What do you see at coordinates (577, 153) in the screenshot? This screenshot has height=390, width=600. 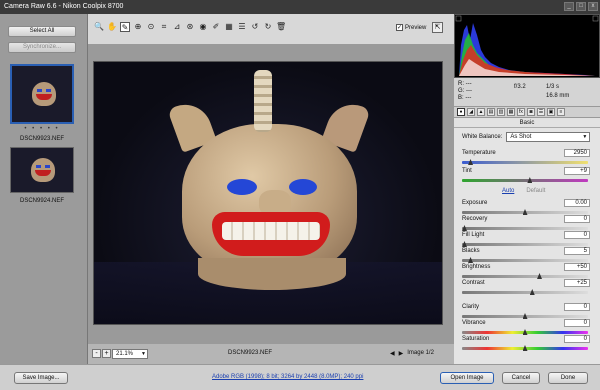 I see `slider-value-field: 2950` at bounding box center [577, 153].